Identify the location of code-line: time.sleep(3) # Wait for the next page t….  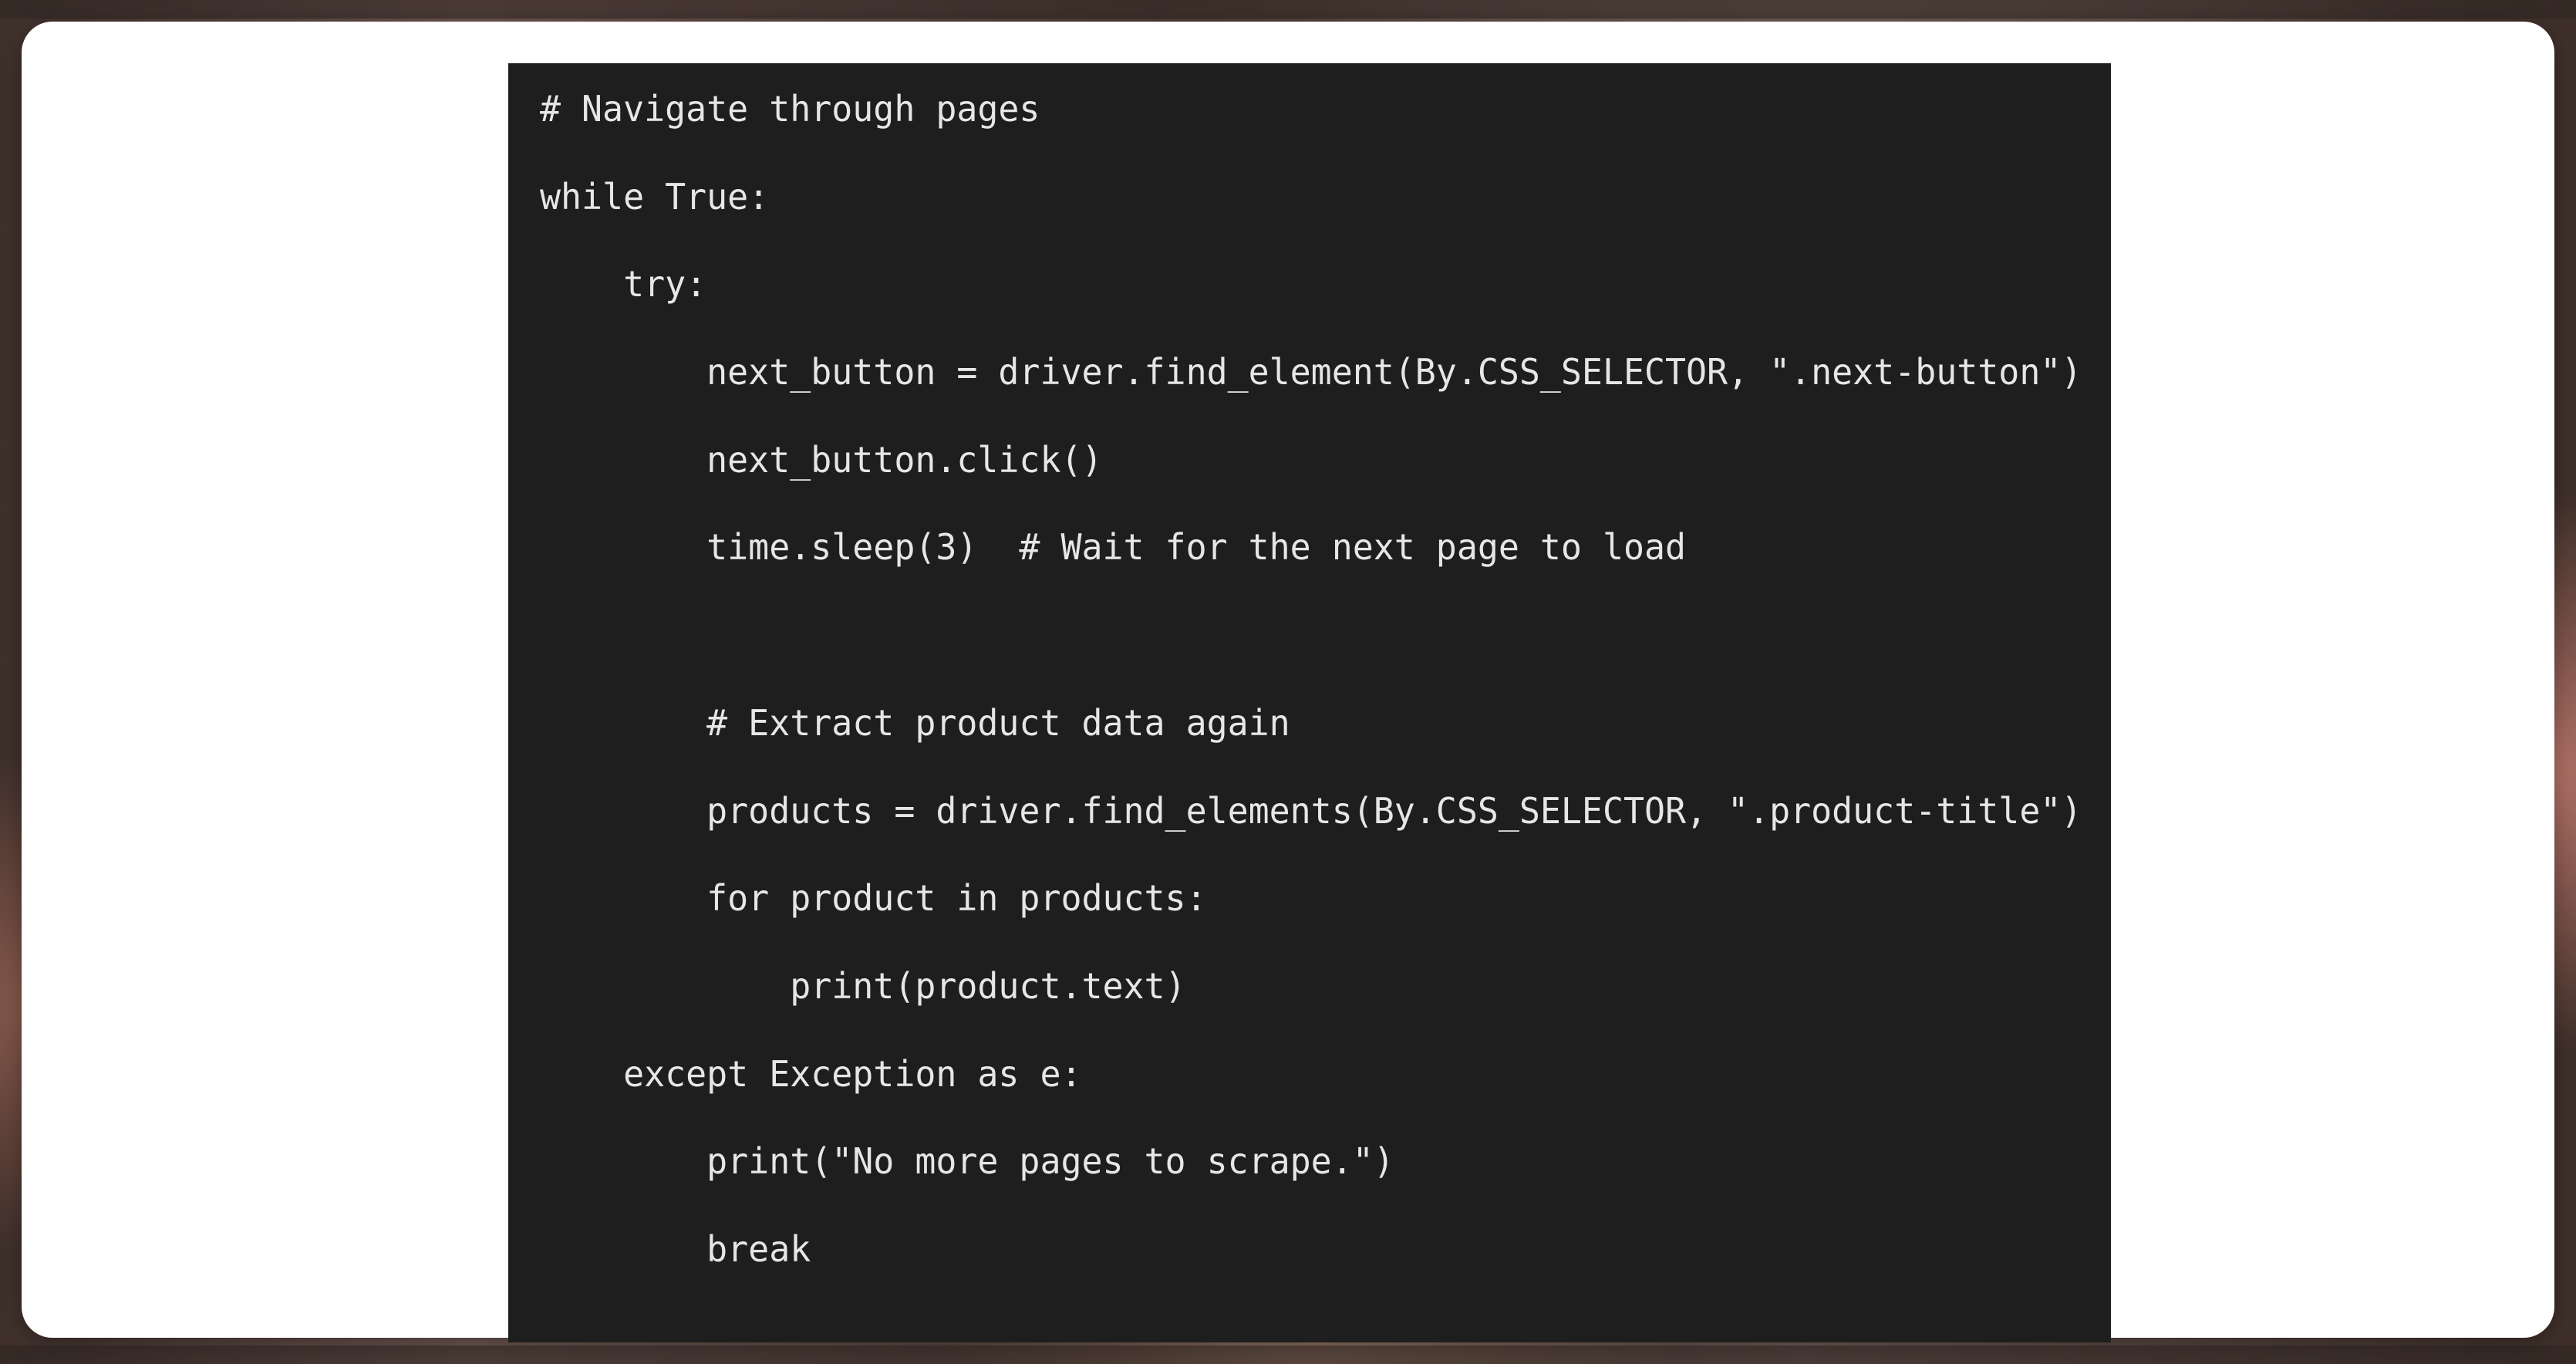
(1113, 547).